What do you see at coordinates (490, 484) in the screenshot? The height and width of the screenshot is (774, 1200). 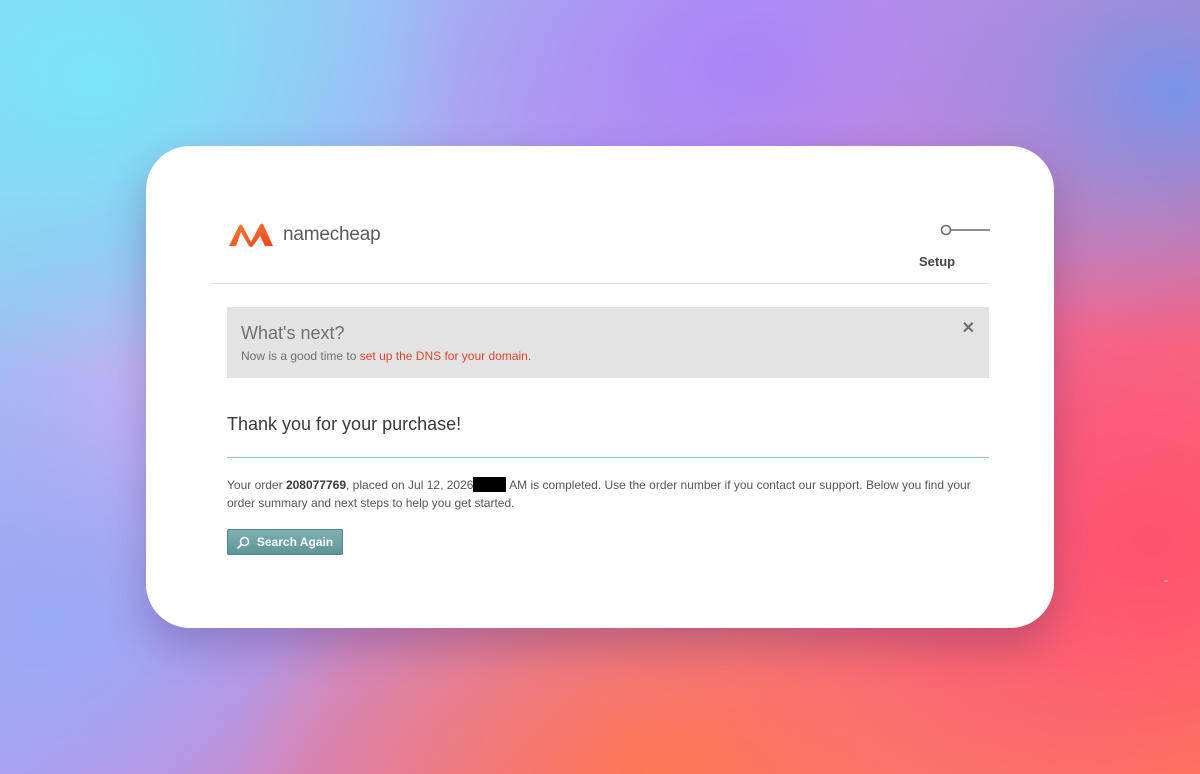 I see `redacted-time-block` at bounding box center [490, 484].